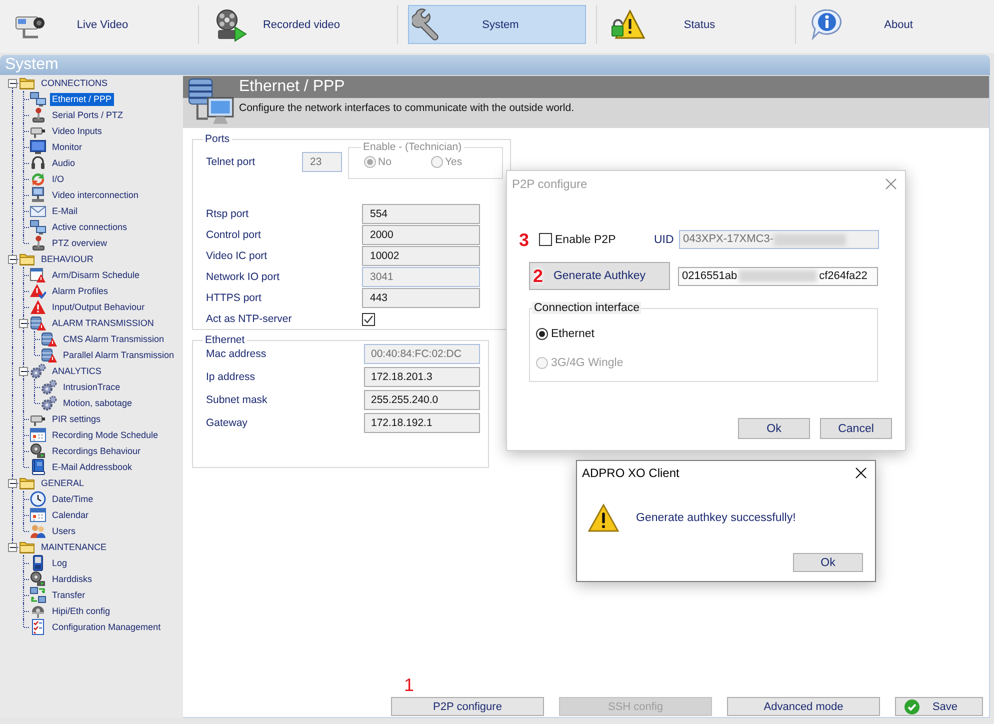 The image size is (994, 724). I want to click on monitor-icon, so click(38, 147).